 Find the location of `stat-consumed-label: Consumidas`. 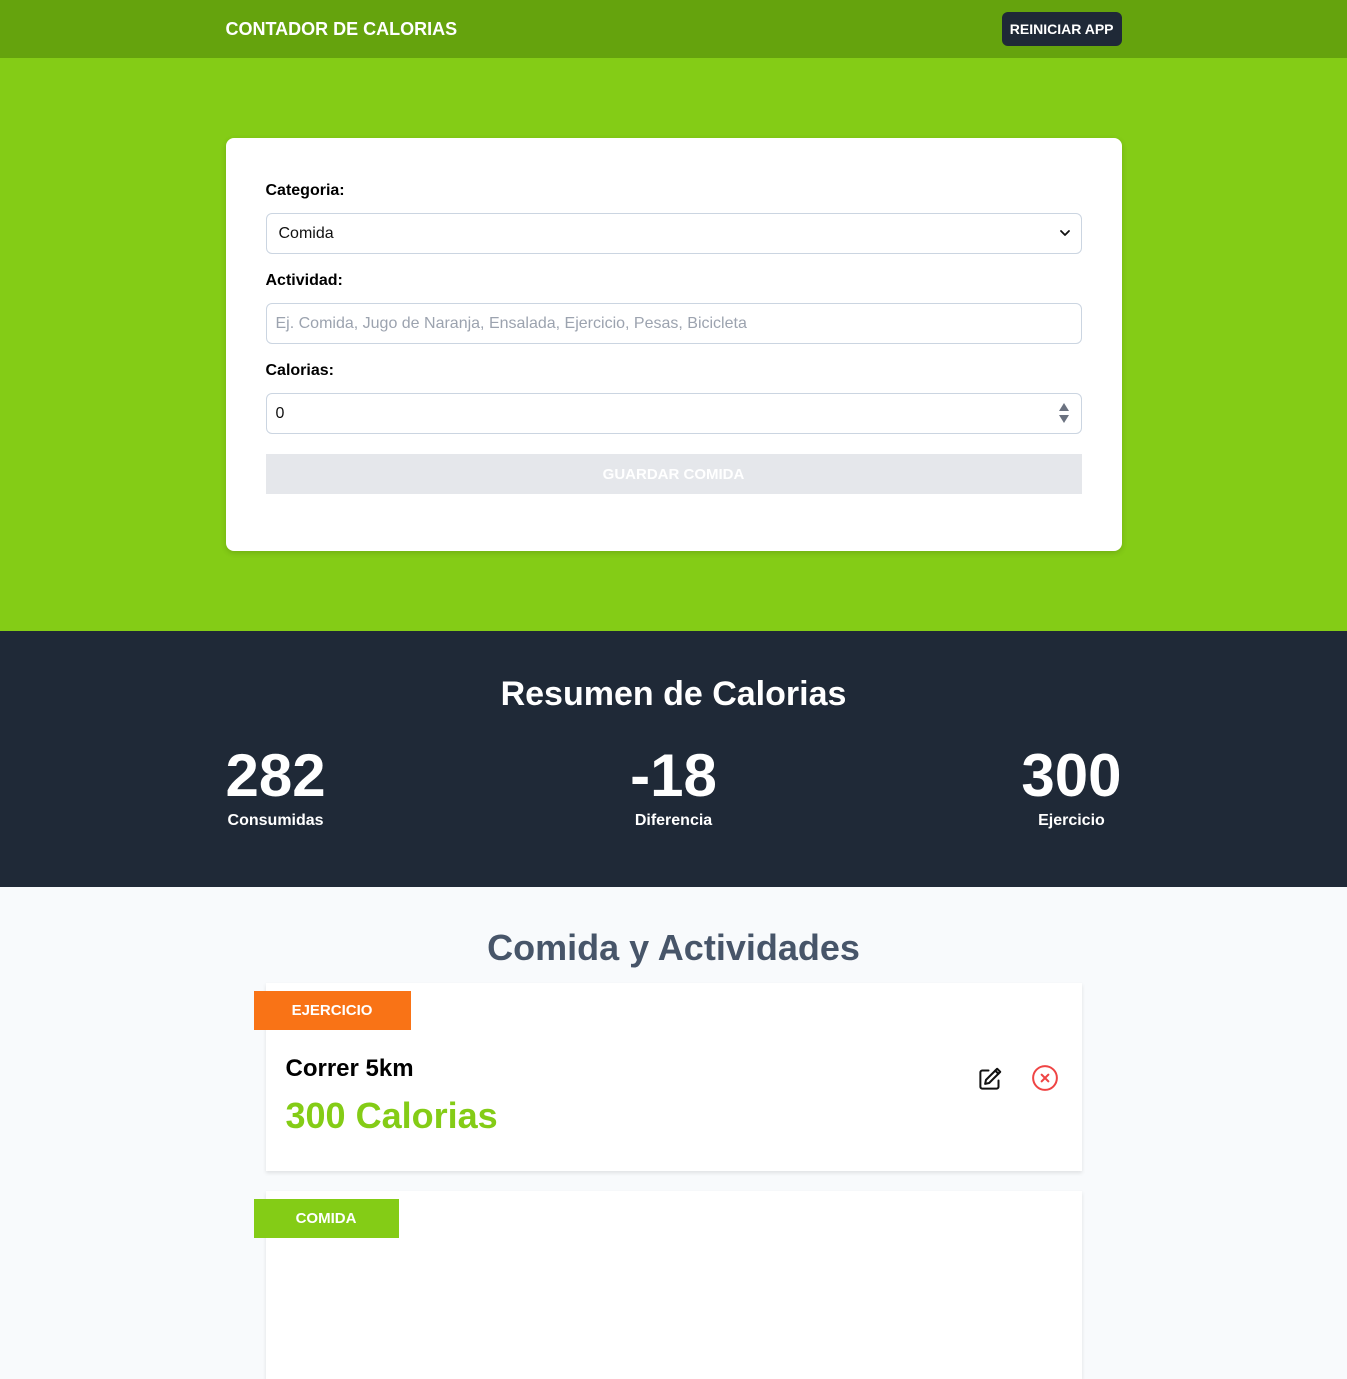

stat-consumed-label: Consumidas is located at coordinates (275, 820).